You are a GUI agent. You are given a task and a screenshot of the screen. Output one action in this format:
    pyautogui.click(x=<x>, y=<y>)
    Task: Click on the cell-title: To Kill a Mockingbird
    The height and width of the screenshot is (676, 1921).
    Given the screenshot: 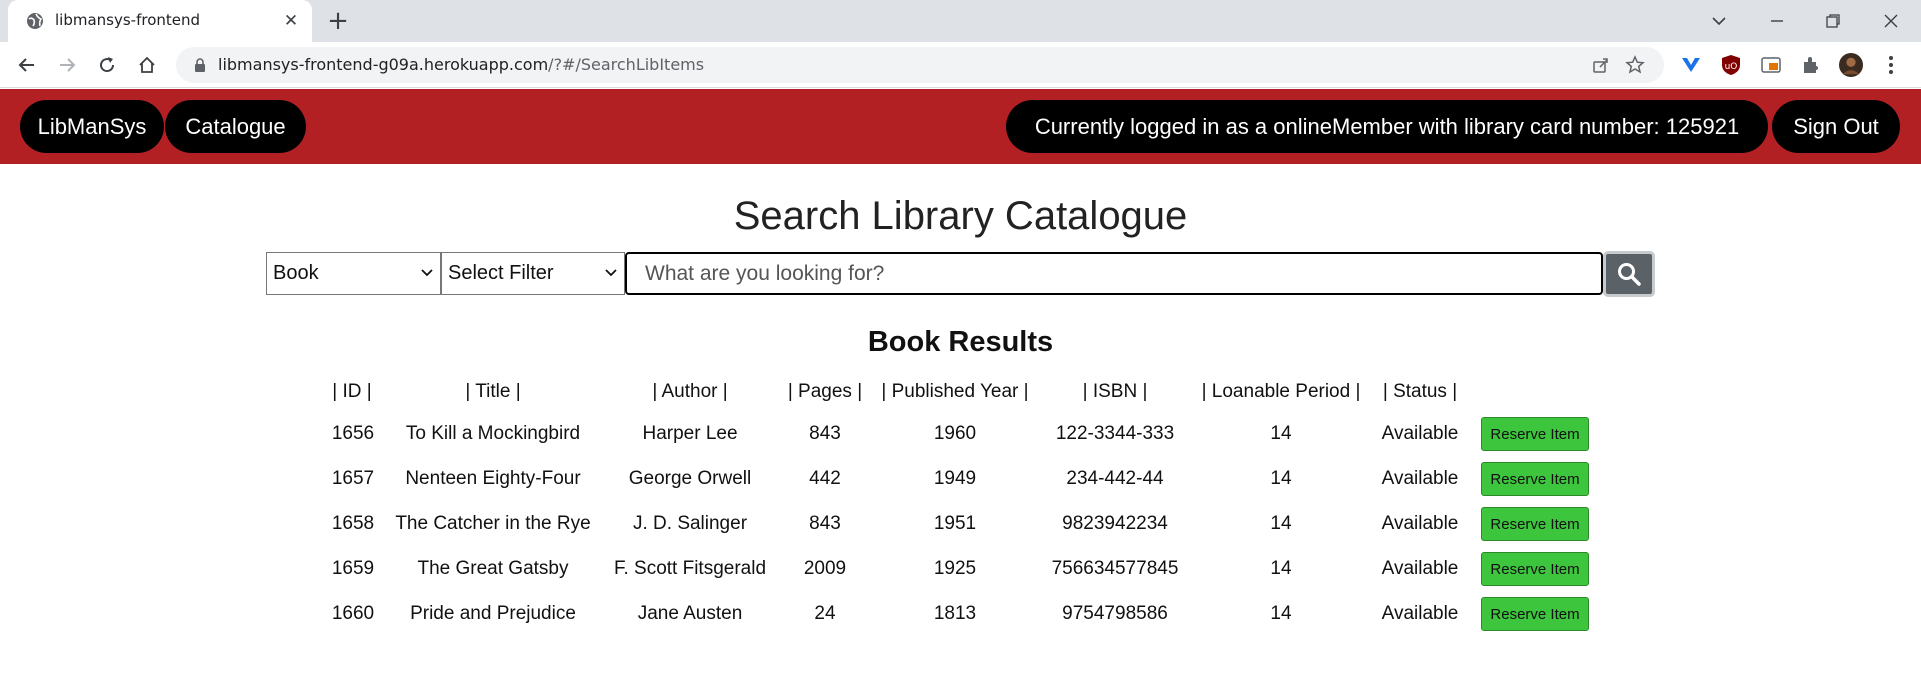 What is the action you would take?
    pyautogui.click(x=493, y=433)
    